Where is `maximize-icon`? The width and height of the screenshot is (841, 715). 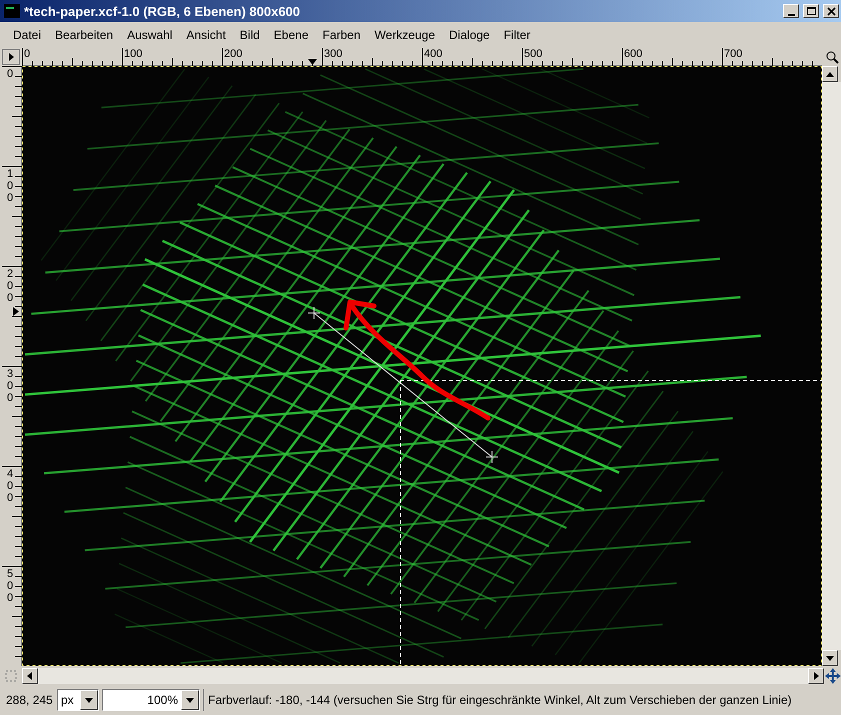
maximize-icon is located at coordinates (811, 11).